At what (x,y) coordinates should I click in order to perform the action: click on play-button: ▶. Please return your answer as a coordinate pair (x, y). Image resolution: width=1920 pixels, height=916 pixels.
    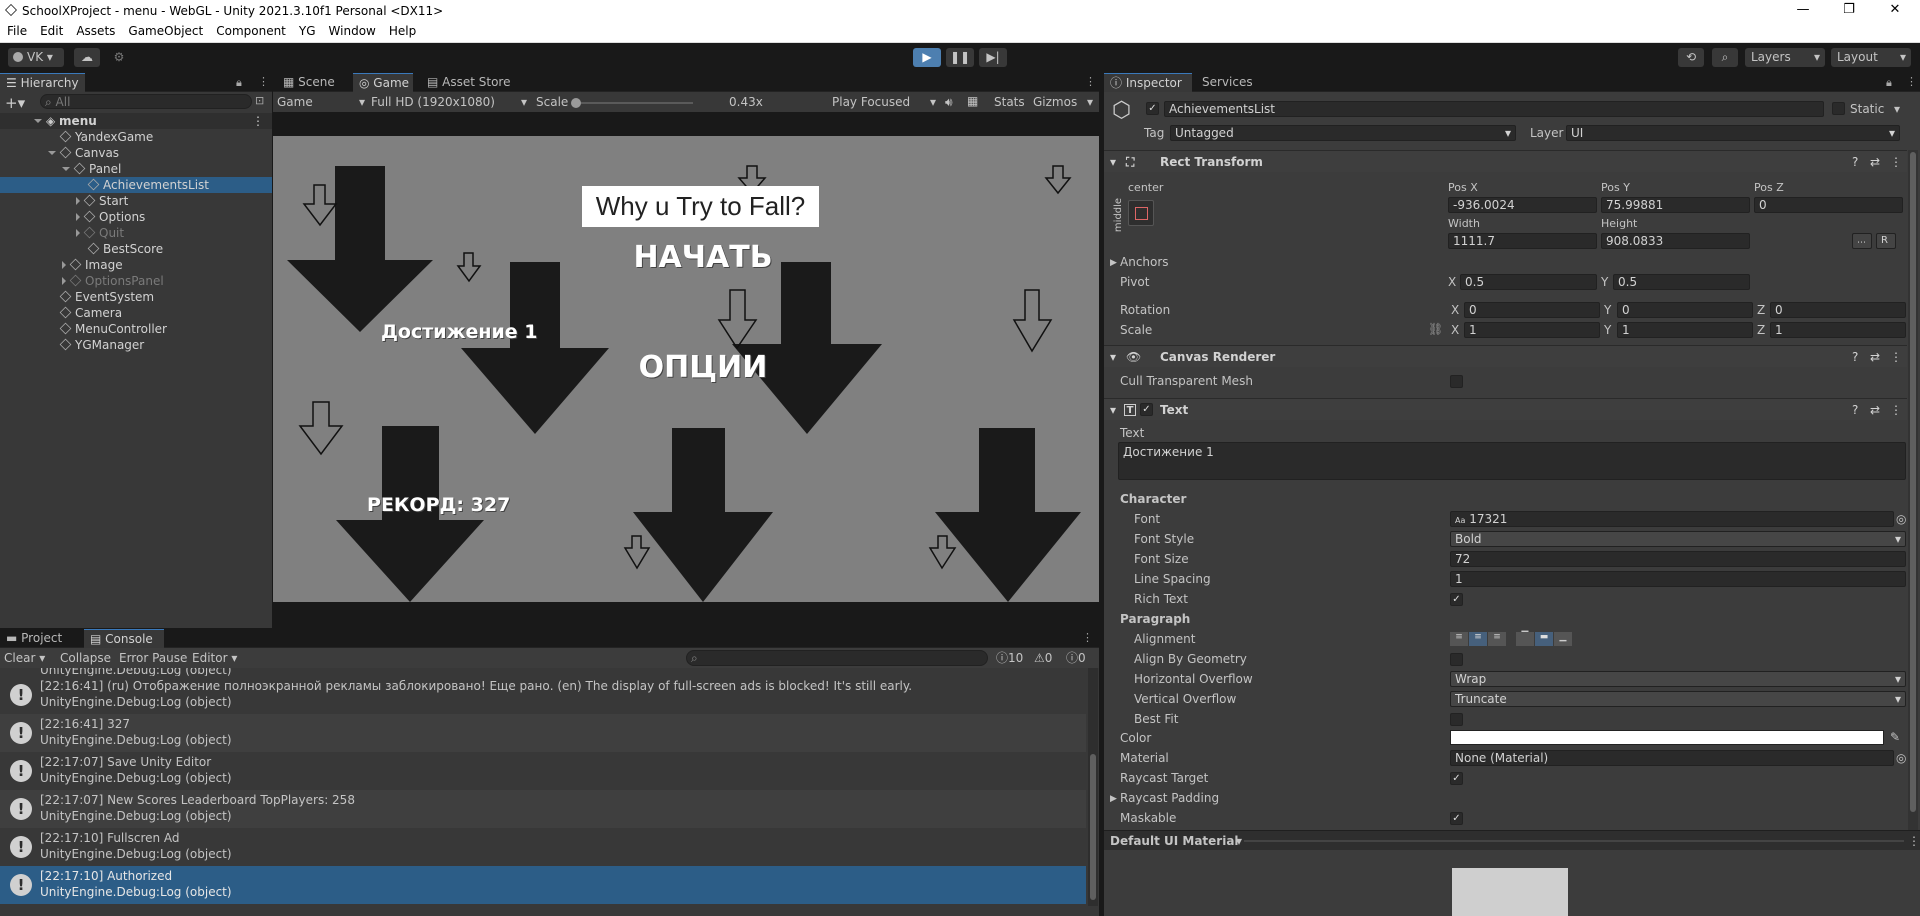
    Looking at the image, I should click on (927, 57).